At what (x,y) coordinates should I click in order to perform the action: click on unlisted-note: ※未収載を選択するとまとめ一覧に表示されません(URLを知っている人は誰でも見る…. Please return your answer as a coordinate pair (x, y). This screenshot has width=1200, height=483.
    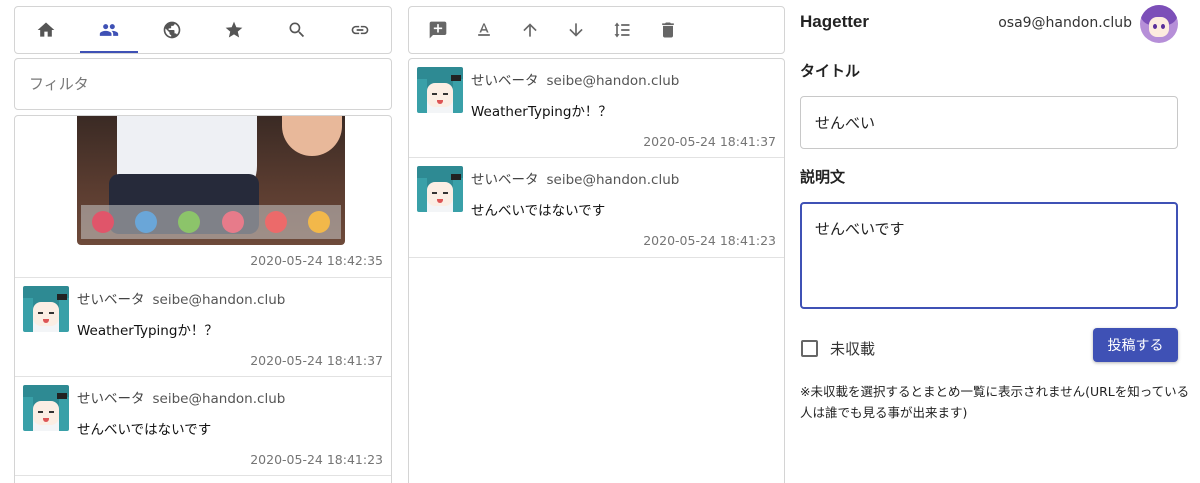
    Looking at the image, I should click on (995, 402).